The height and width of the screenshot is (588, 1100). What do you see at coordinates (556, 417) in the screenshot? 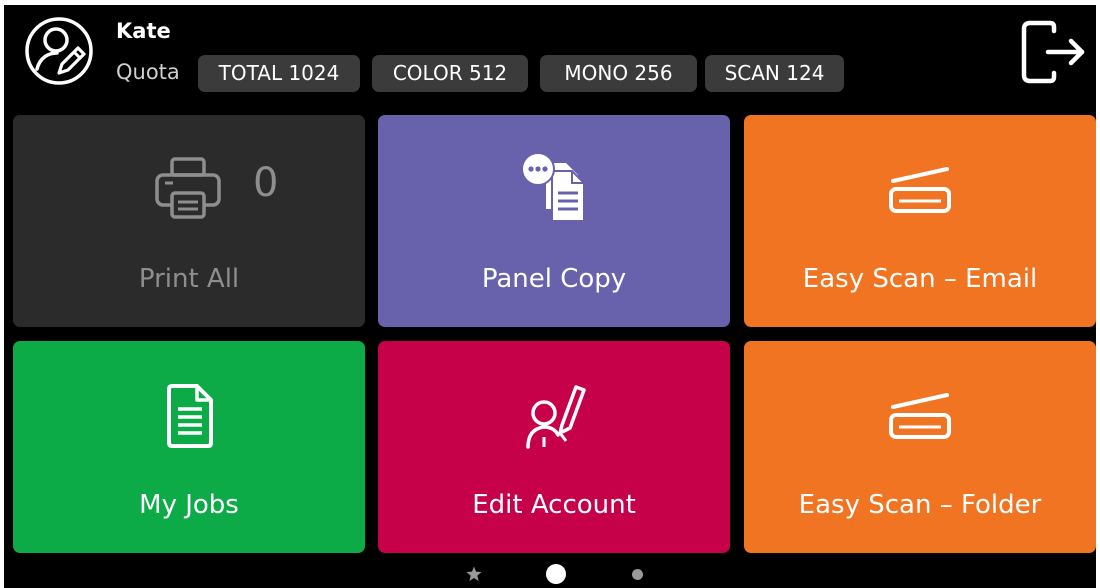
I see `user-pen-icon` at bounding box center [556, 417].